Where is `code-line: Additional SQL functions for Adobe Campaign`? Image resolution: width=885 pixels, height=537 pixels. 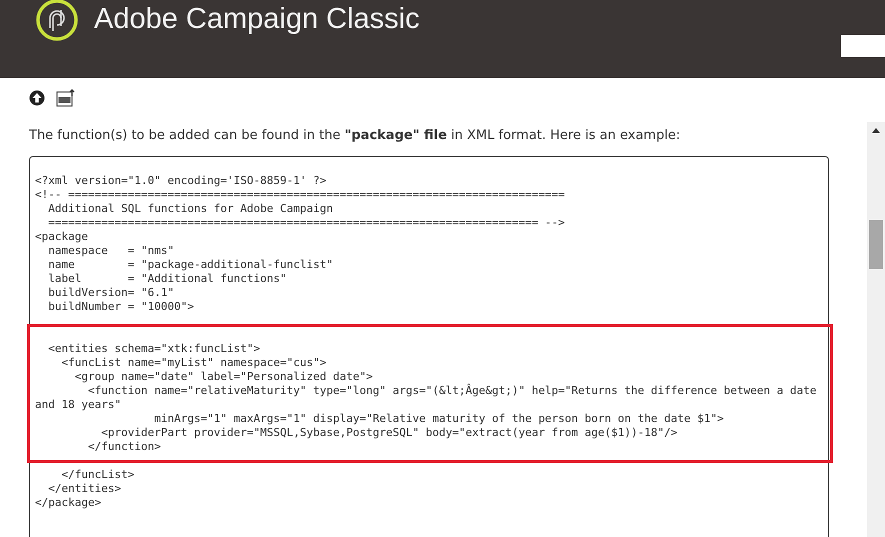 code-line: Additional SQL functions for Adobe Campaign is located at coordinates (190, 209).